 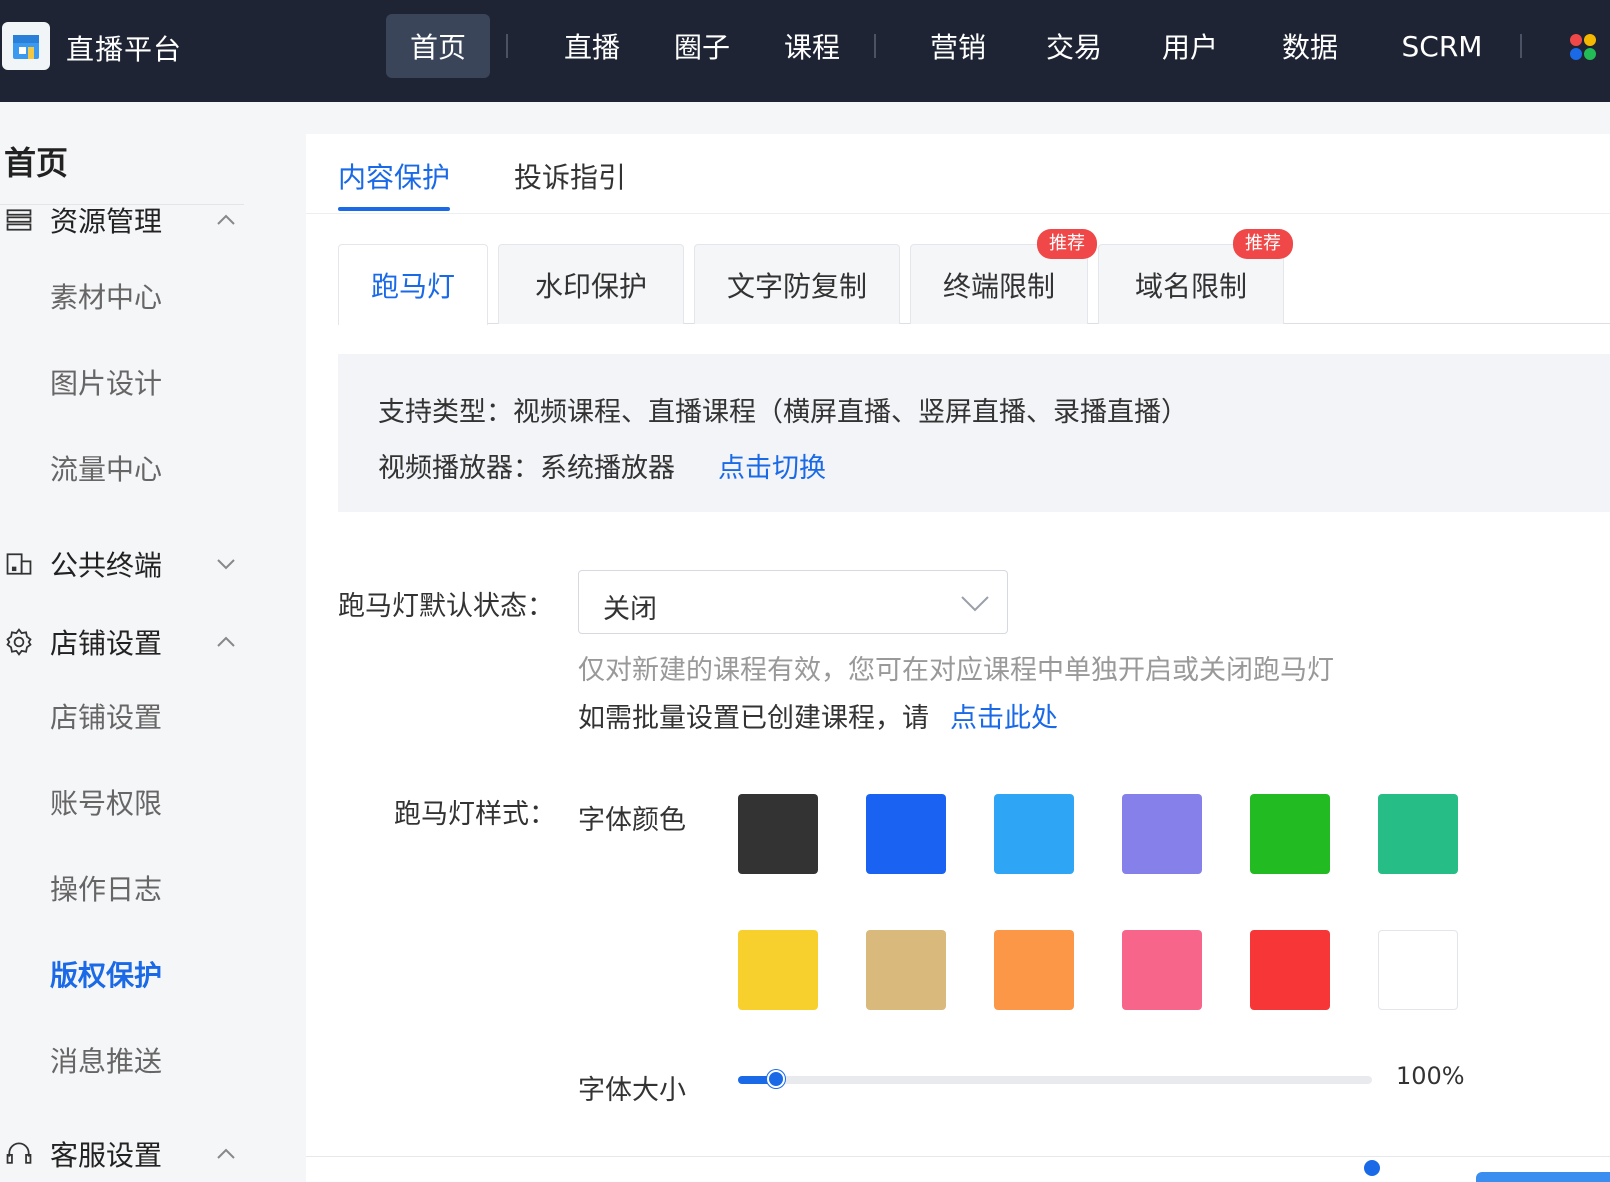 I want to click on subtab-marquee: 跑马灯, so click(x=413, y=284).